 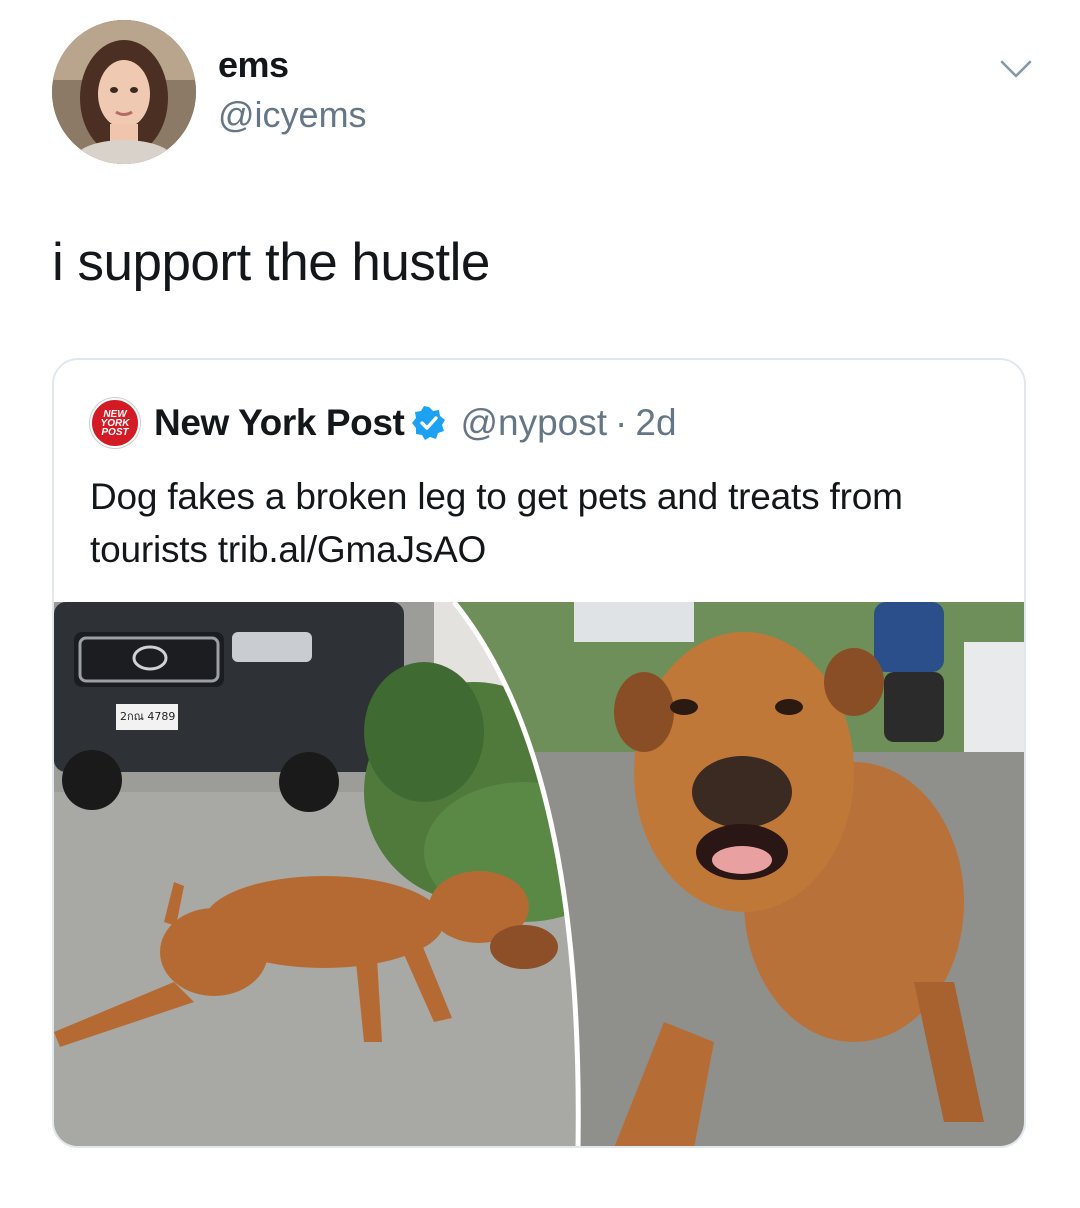 I want to click on quoted-account-name: New York Post, so click(x=279, y=423).